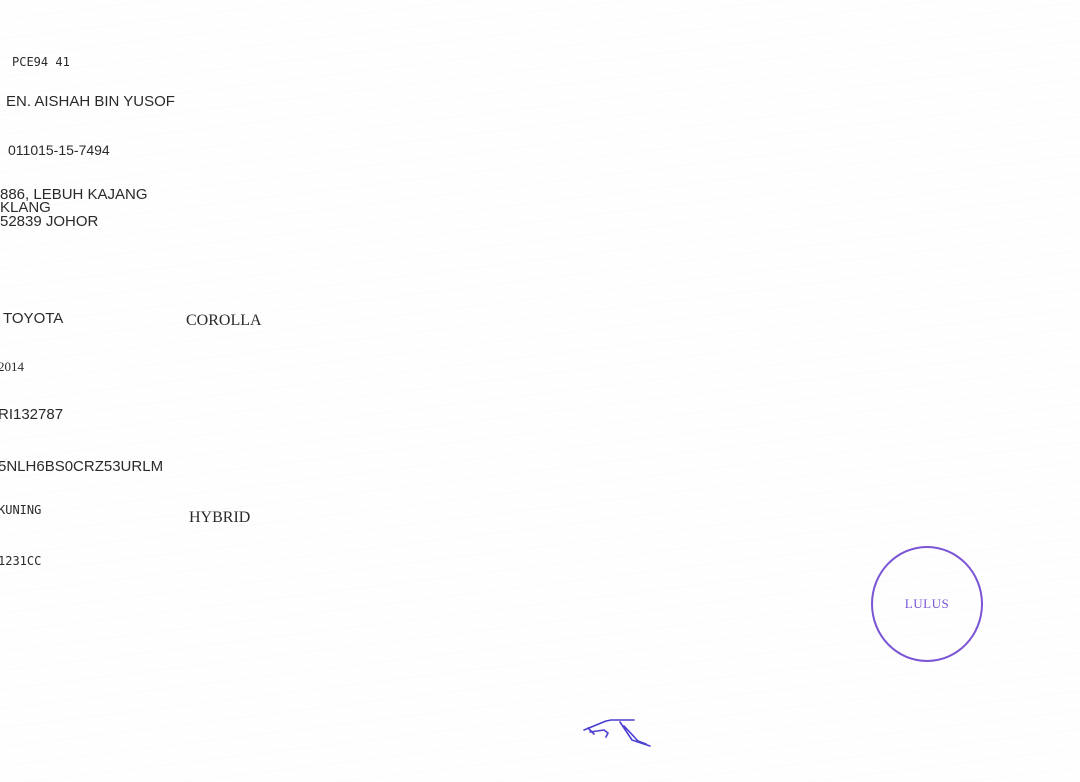  What do you see at coordinates (59, 150) in the screenshot?
I see `ic-number: 011015-15-7494` at bounding box center [59, 150].